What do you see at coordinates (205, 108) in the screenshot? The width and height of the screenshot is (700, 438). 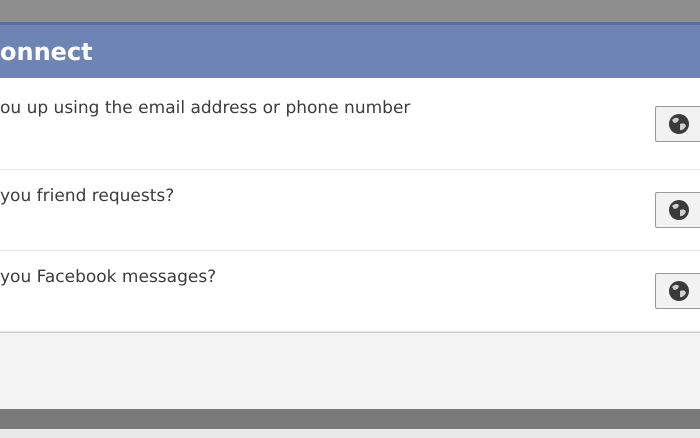 I see `setting-question: ou up using the email address or phone number` at bounding box center [205, 108].